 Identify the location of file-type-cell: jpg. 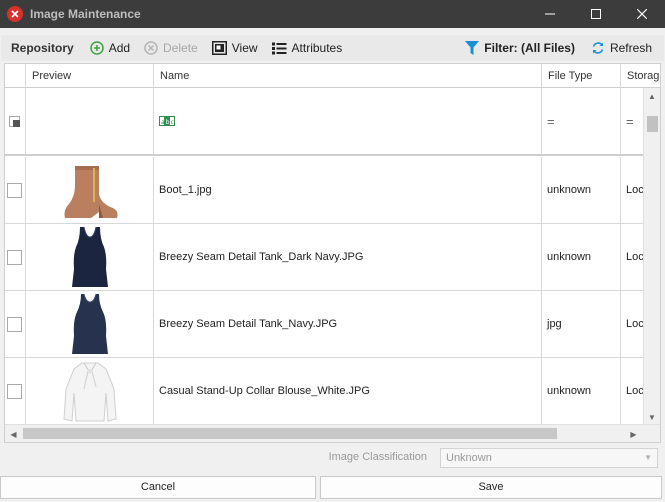
(581, 324).